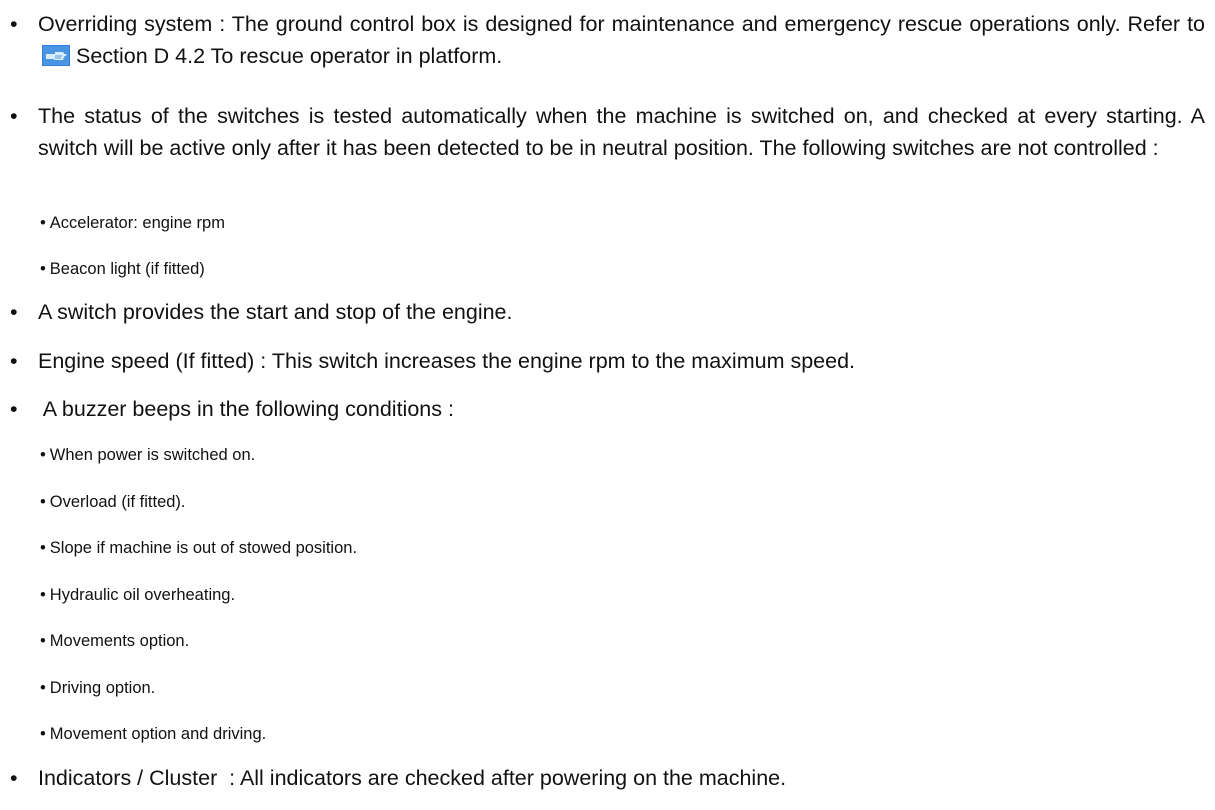 This screenshot has width=1215, height=810. I want to click on sub-item-power-on: • When power is switched on., so click(147, 455).